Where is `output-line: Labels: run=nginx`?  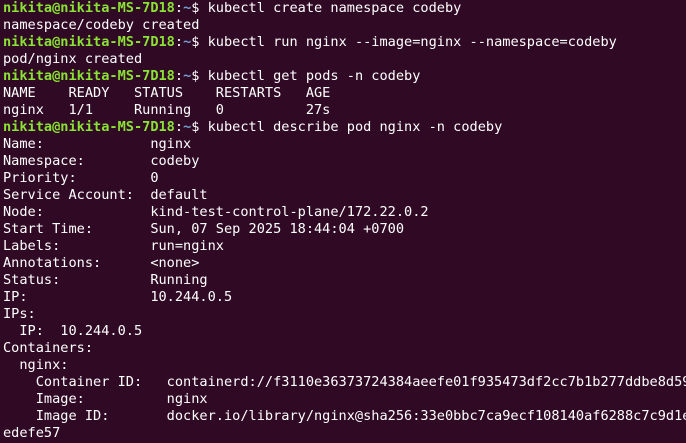 output-line: Labels: run=nginx is located at coordinates (113, 246).